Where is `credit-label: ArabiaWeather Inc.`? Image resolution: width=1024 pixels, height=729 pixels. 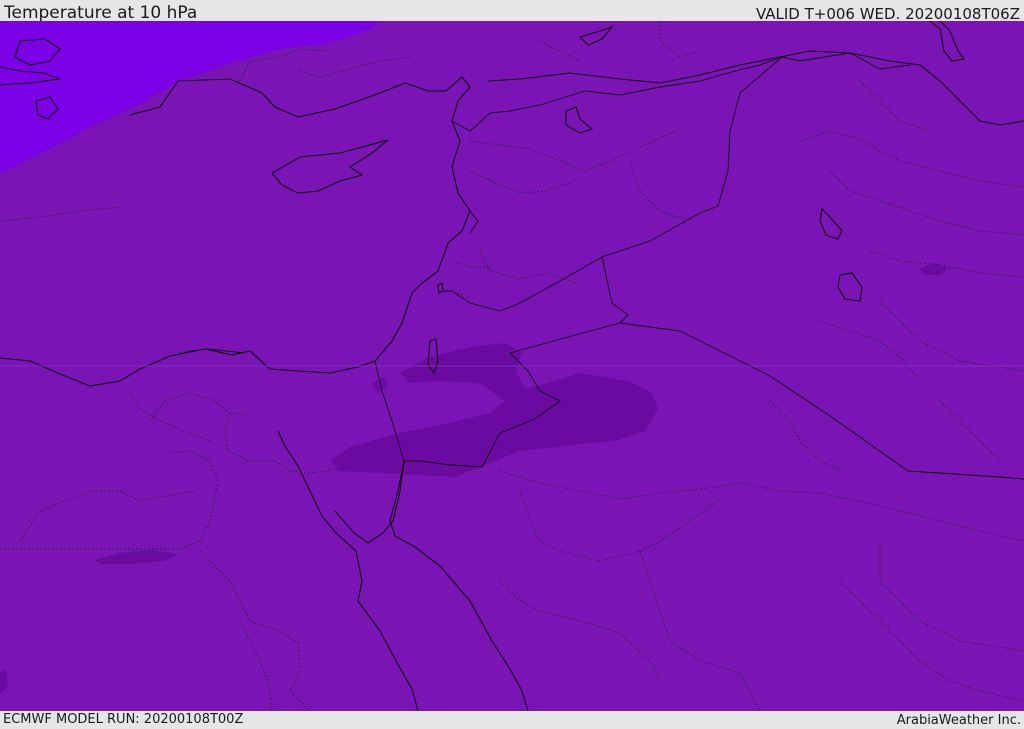 credit-label: ArabiaWeather Inc. is located at coordinates (958, 720).